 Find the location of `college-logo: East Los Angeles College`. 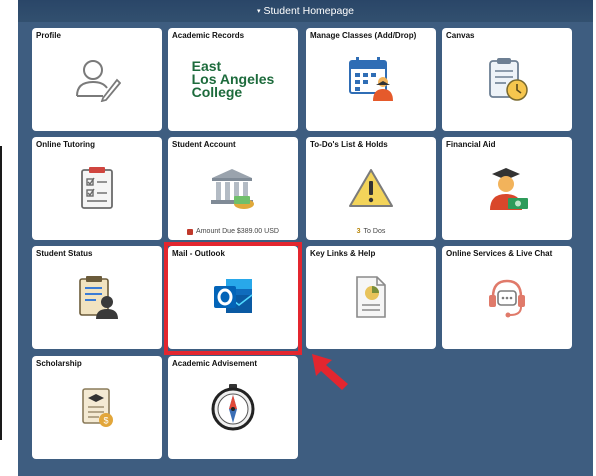

college-logo: East Los Angeles College is located at coordinates (233, 79).